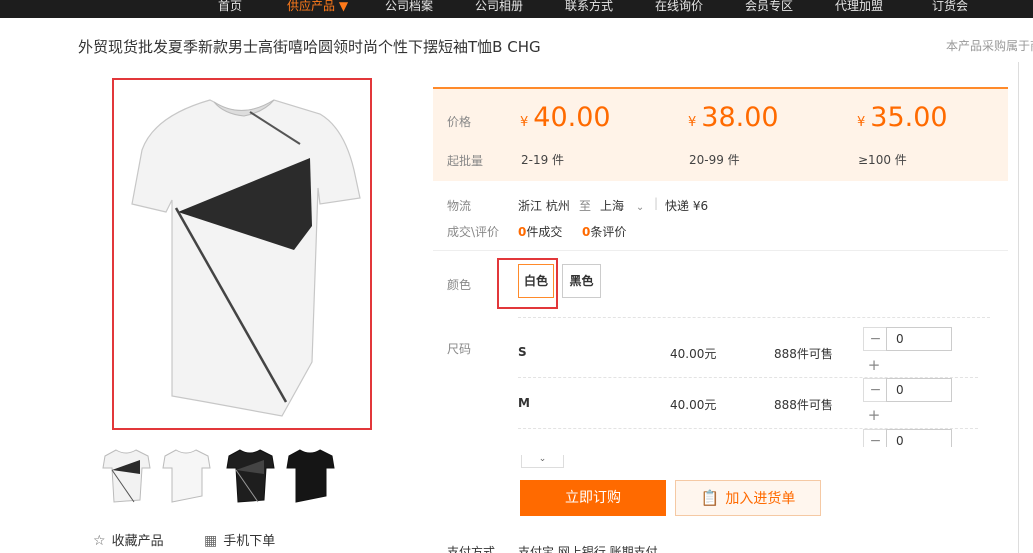 Image resolution: width=1033 pixels, height=553 pixels. What do you see at coordinates (733, 117) in the screenshot?
I see `tier-price-2: ¥38.00` at bounding box center [733, 117].